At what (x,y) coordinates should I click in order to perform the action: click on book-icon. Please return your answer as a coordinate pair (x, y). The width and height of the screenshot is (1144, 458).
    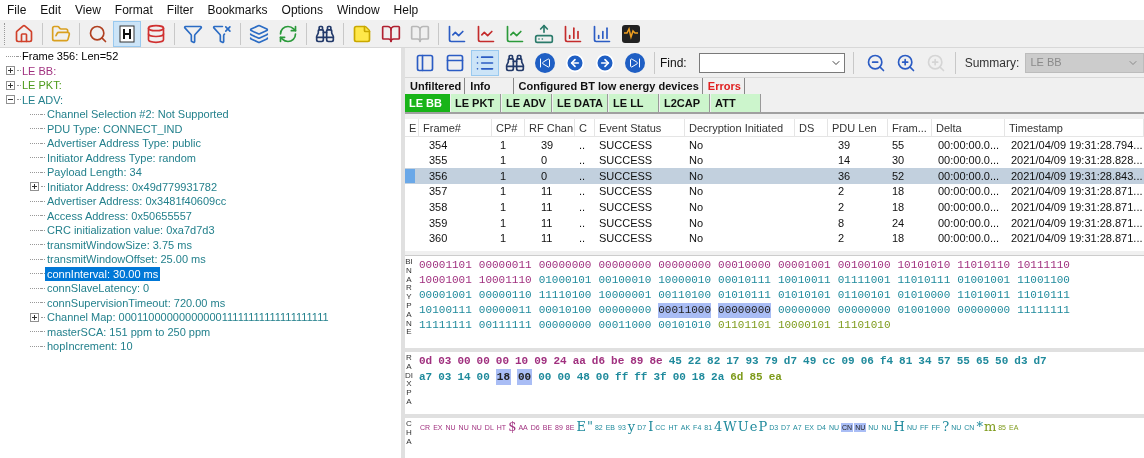
    Looking at the image, I should click on (420, 33).